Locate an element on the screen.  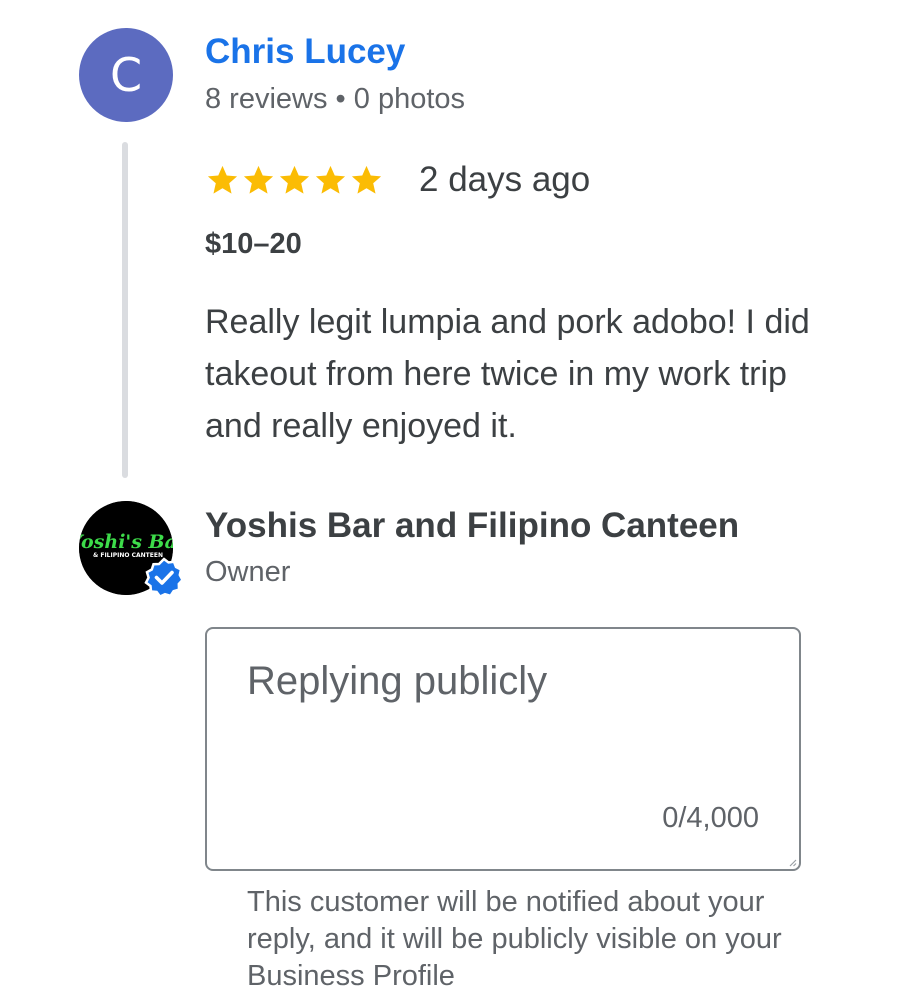
star-rating is located at coordinates (294, 180).